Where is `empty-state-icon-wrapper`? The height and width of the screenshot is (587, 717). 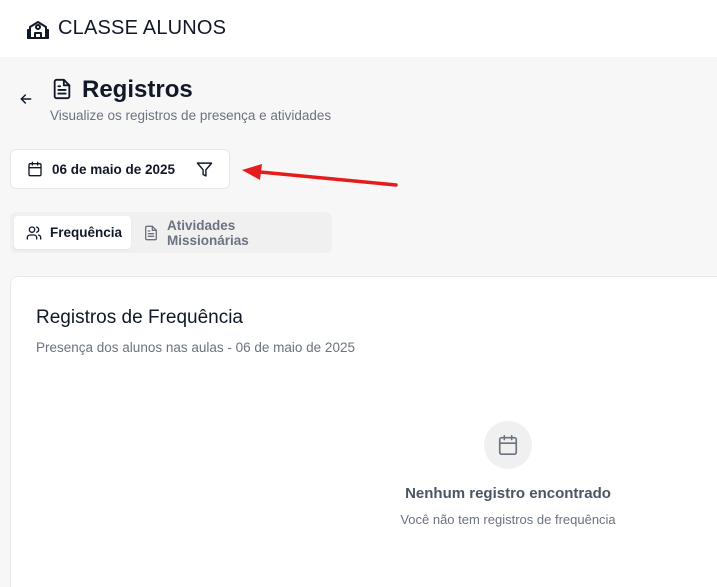 empty-state-icon-wrapper is located at coordinates (508, 445).